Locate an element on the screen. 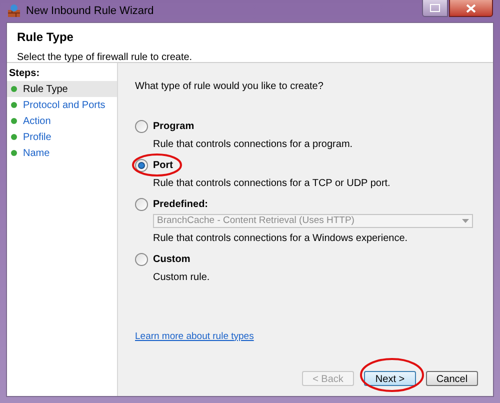 The height and width of the screenshot is (403, 500). option-description: Rule that controls connections for a Windows experience. is located at coordinates (281, 239).